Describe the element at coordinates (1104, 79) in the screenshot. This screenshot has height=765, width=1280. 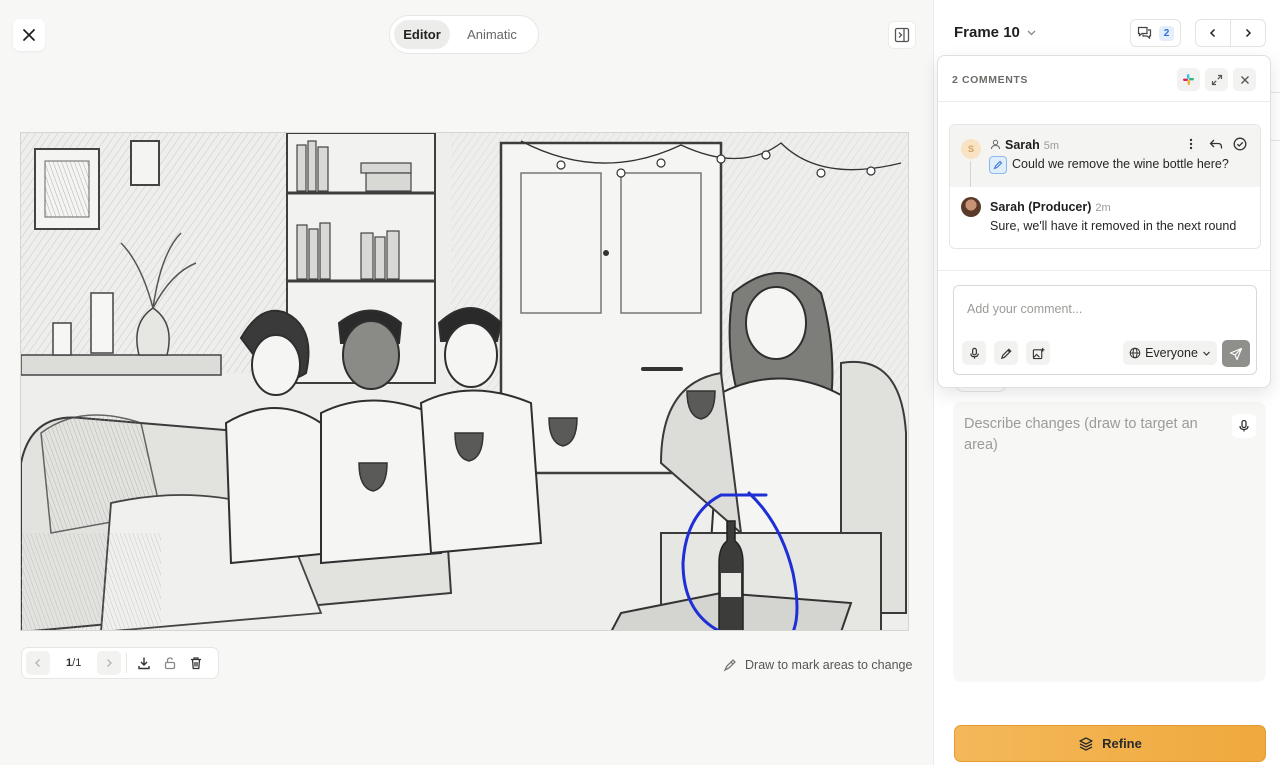
I see `popover-header: 2 COMMENTS` at that location.